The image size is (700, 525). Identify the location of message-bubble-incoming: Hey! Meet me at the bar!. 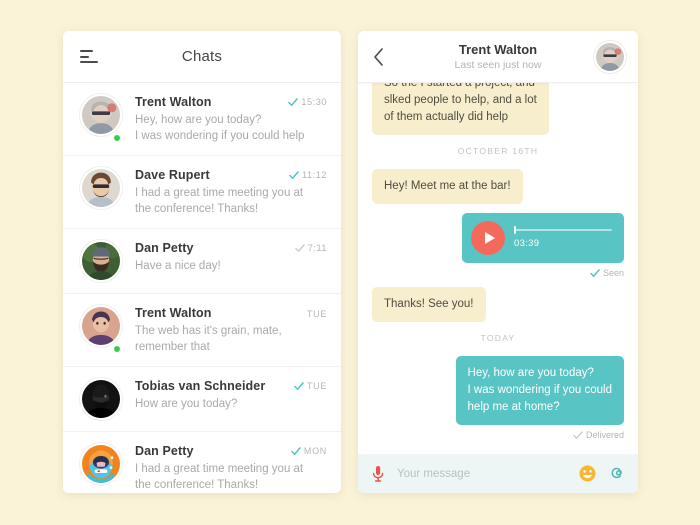
(447, 186).